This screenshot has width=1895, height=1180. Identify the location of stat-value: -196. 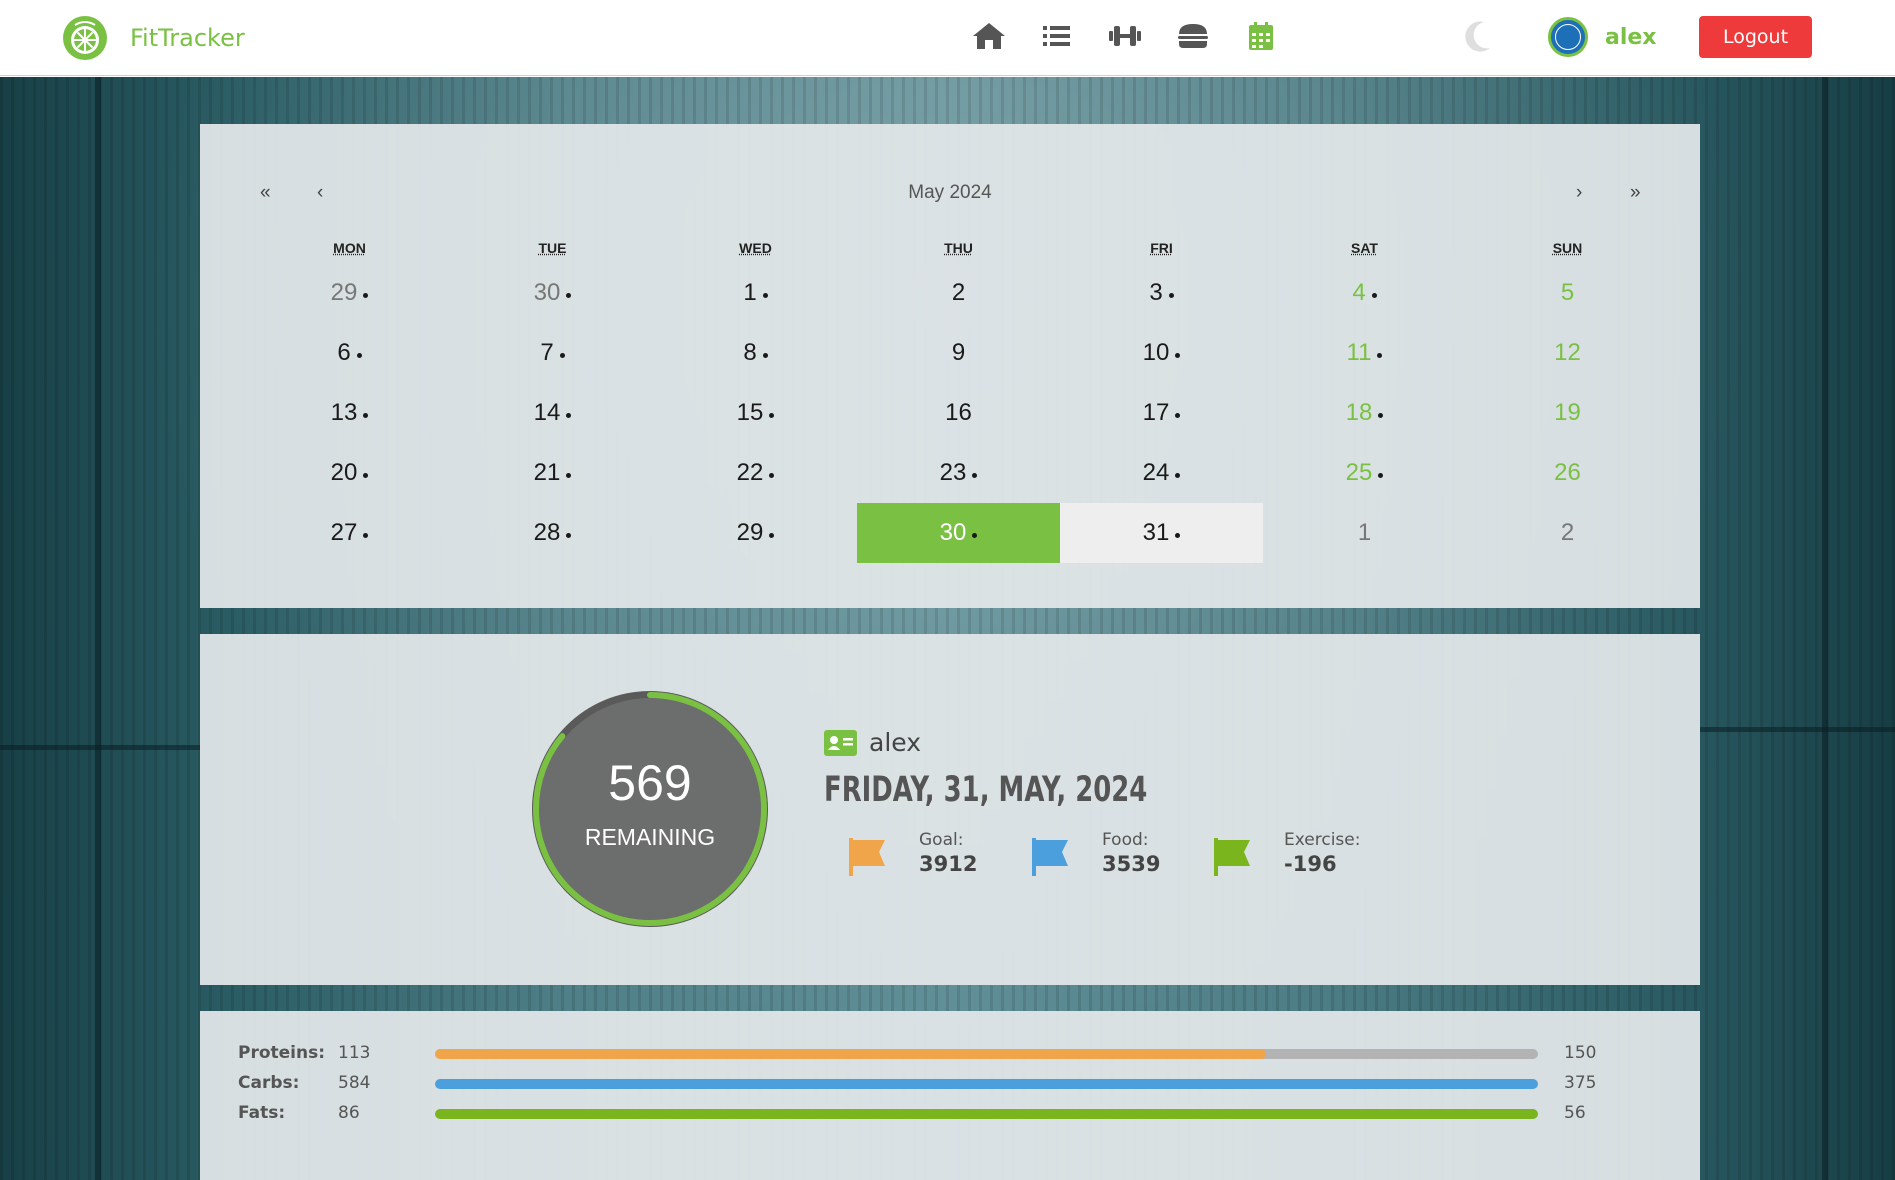
(1310, 864).